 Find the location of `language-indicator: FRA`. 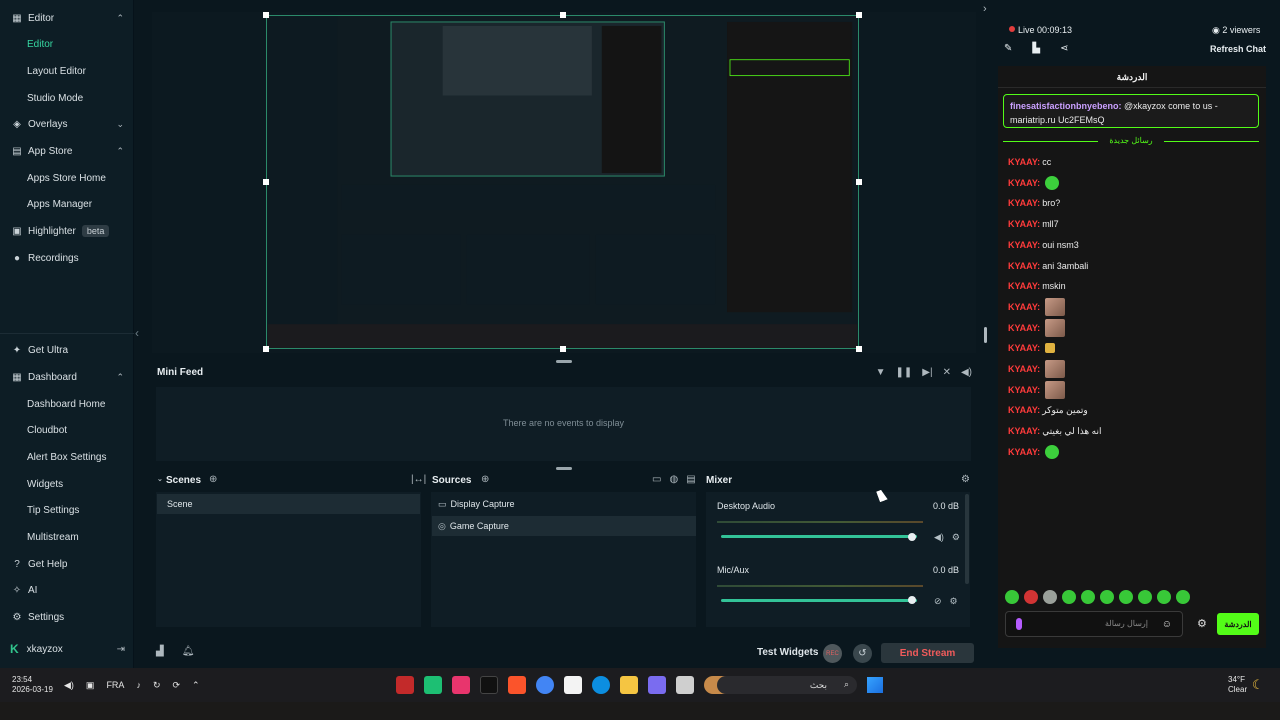

language-indicator: FRA is located at coordinates (115, 685).